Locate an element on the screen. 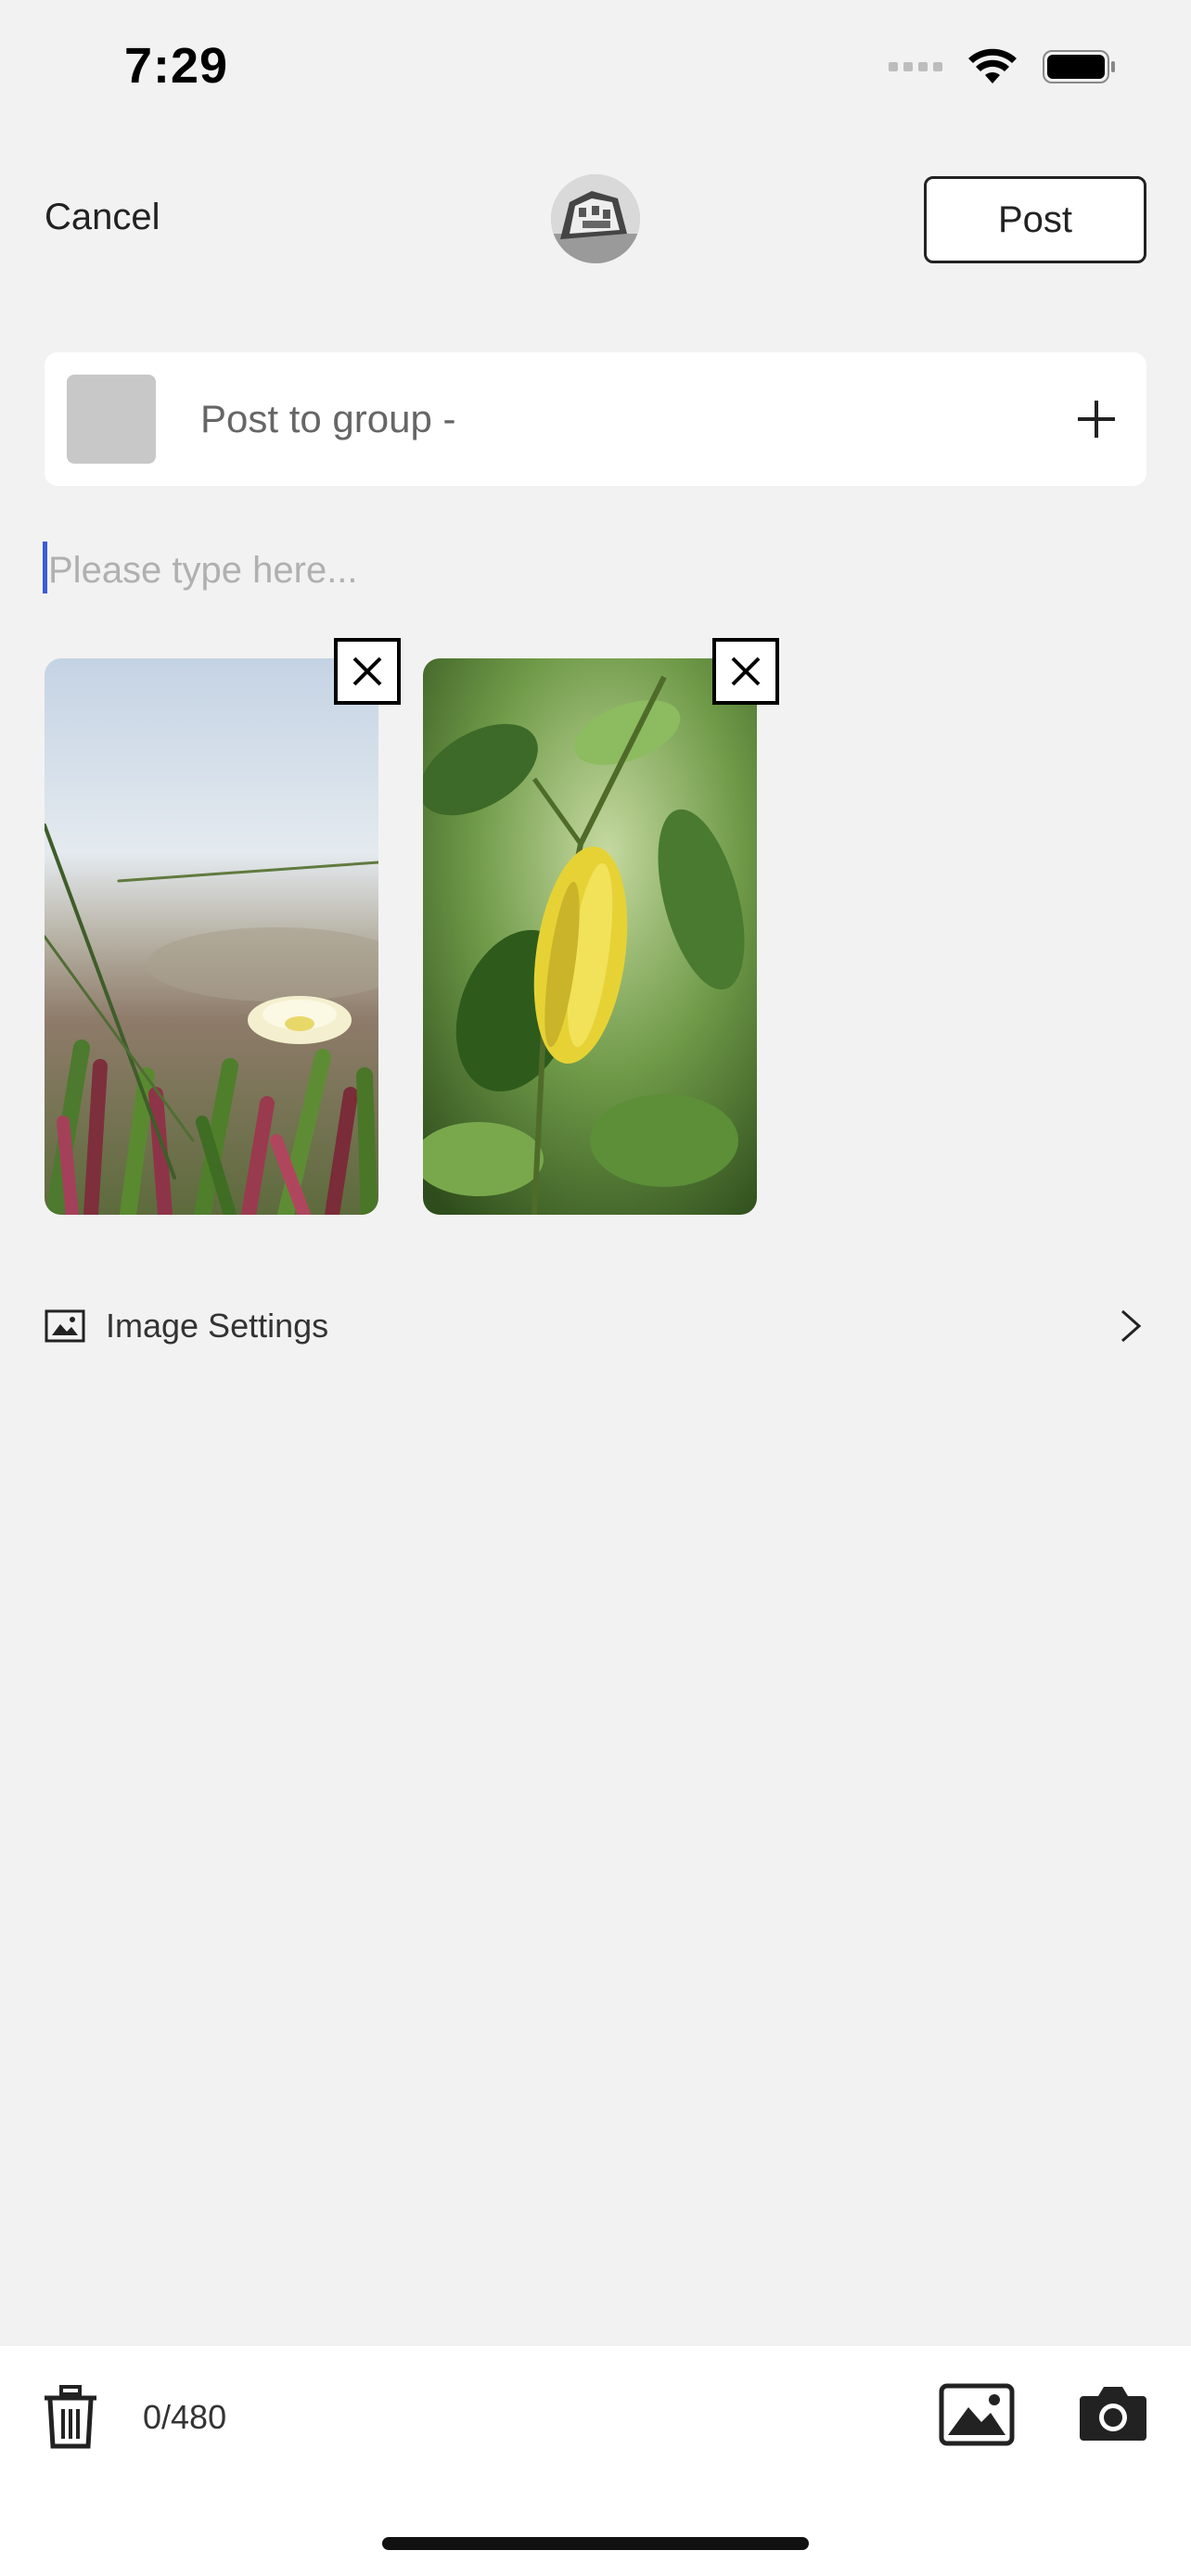 The image size is (1191, 2576). home-indicator is located at coordinates (595, 2543).